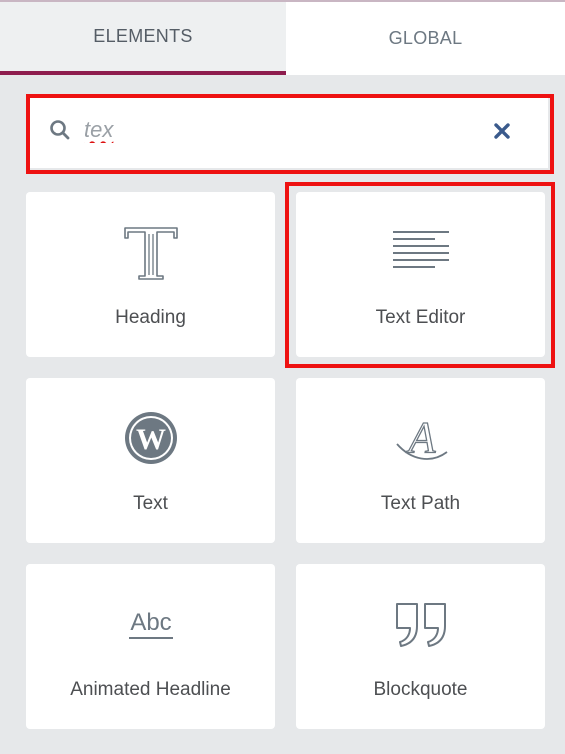 The height and width of the screenshot is (754, 565). Describe the element at coordinates (425, 38) in the screenshot. I see `tab-global: GLOBAL` at that location.